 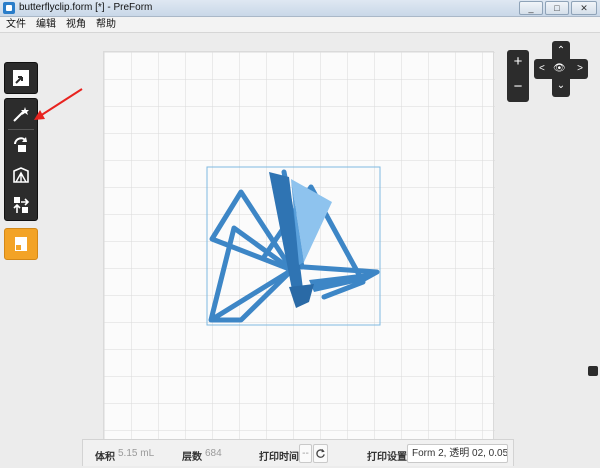 What do you see at coordinates (561, 50) in the screenshot?
I see `pan-up-button: ⌃` at bounding box center [561, 50].